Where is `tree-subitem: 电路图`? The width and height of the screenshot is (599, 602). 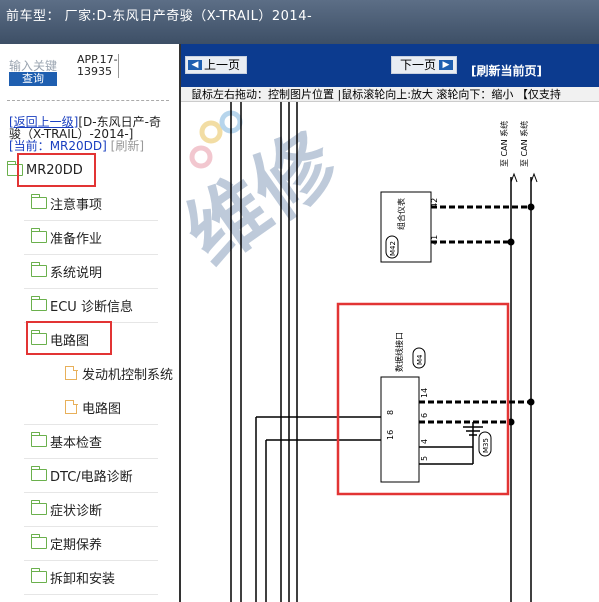 tree-subitem: 电路图 is located at coordinates (93, 407).